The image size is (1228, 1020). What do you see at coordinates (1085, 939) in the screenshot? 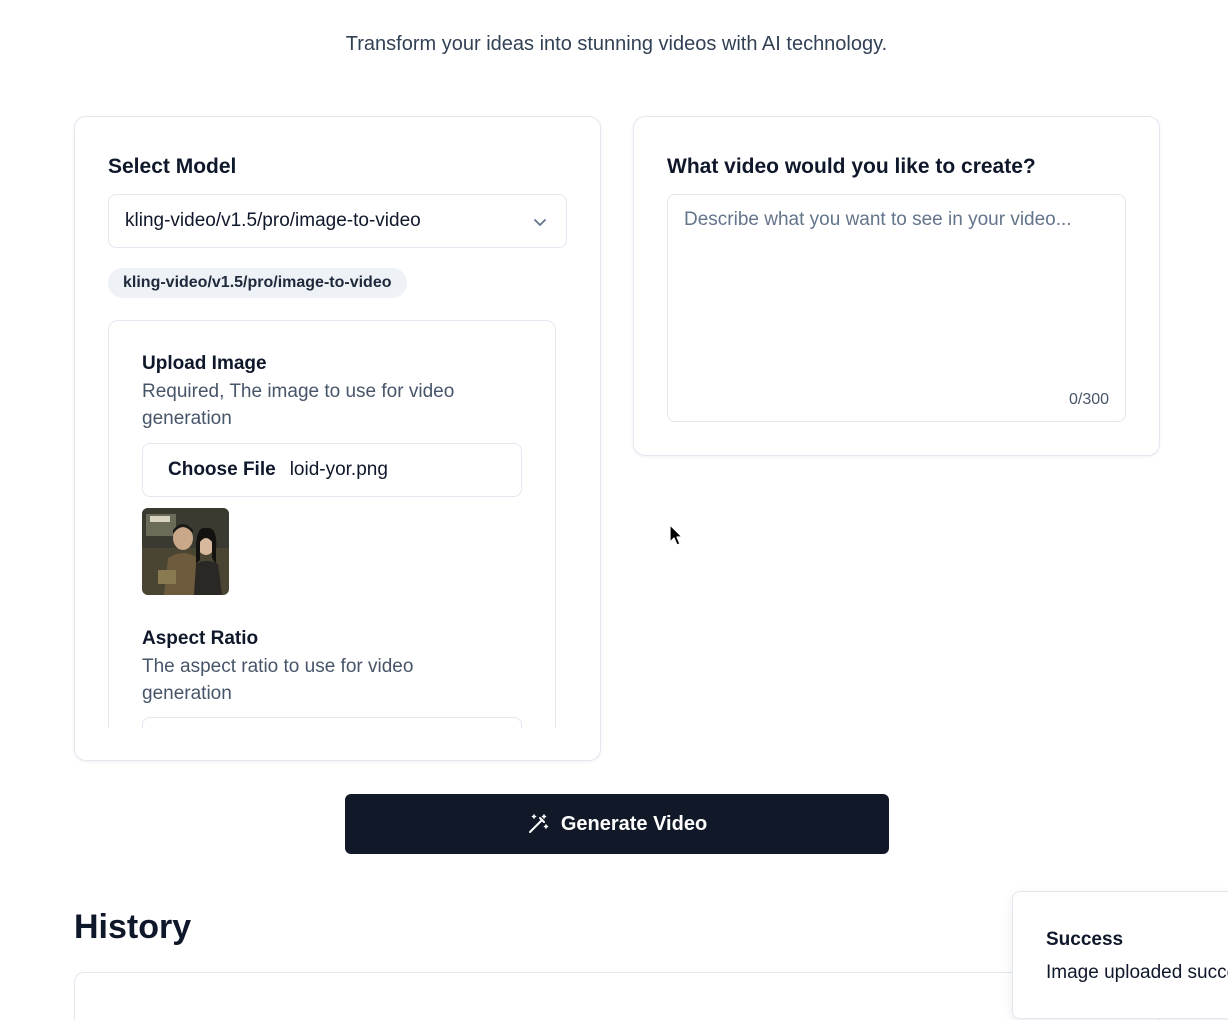
I see `toast-title: Success` at bounding box center [1085, 939].